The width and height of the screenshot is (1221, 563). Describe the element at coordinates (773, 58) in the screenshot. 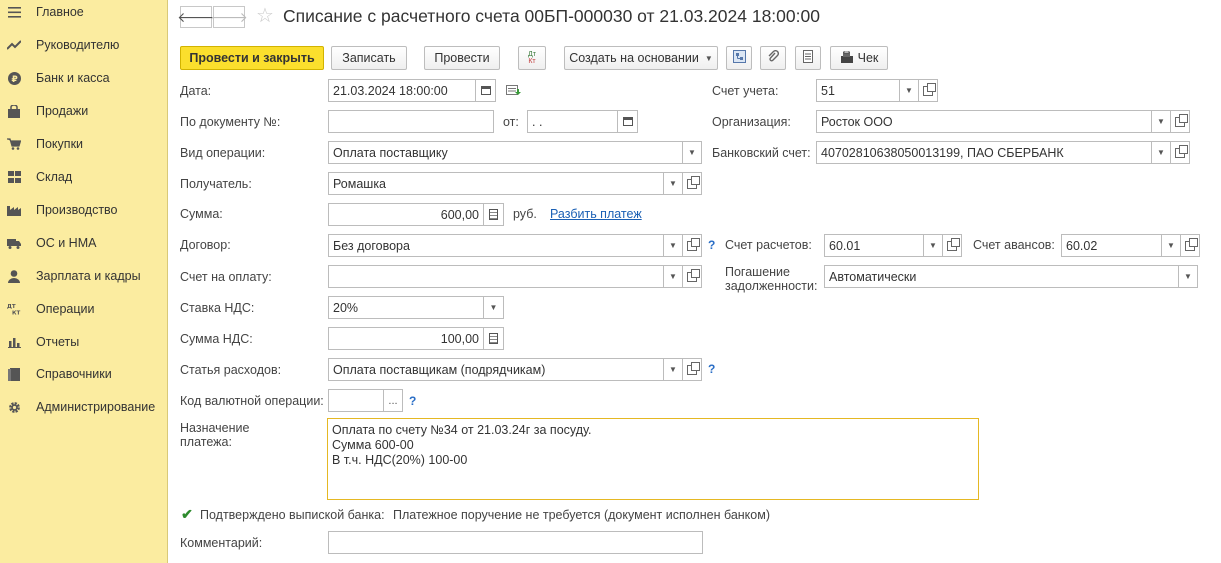

I see `attach-button` at that location.